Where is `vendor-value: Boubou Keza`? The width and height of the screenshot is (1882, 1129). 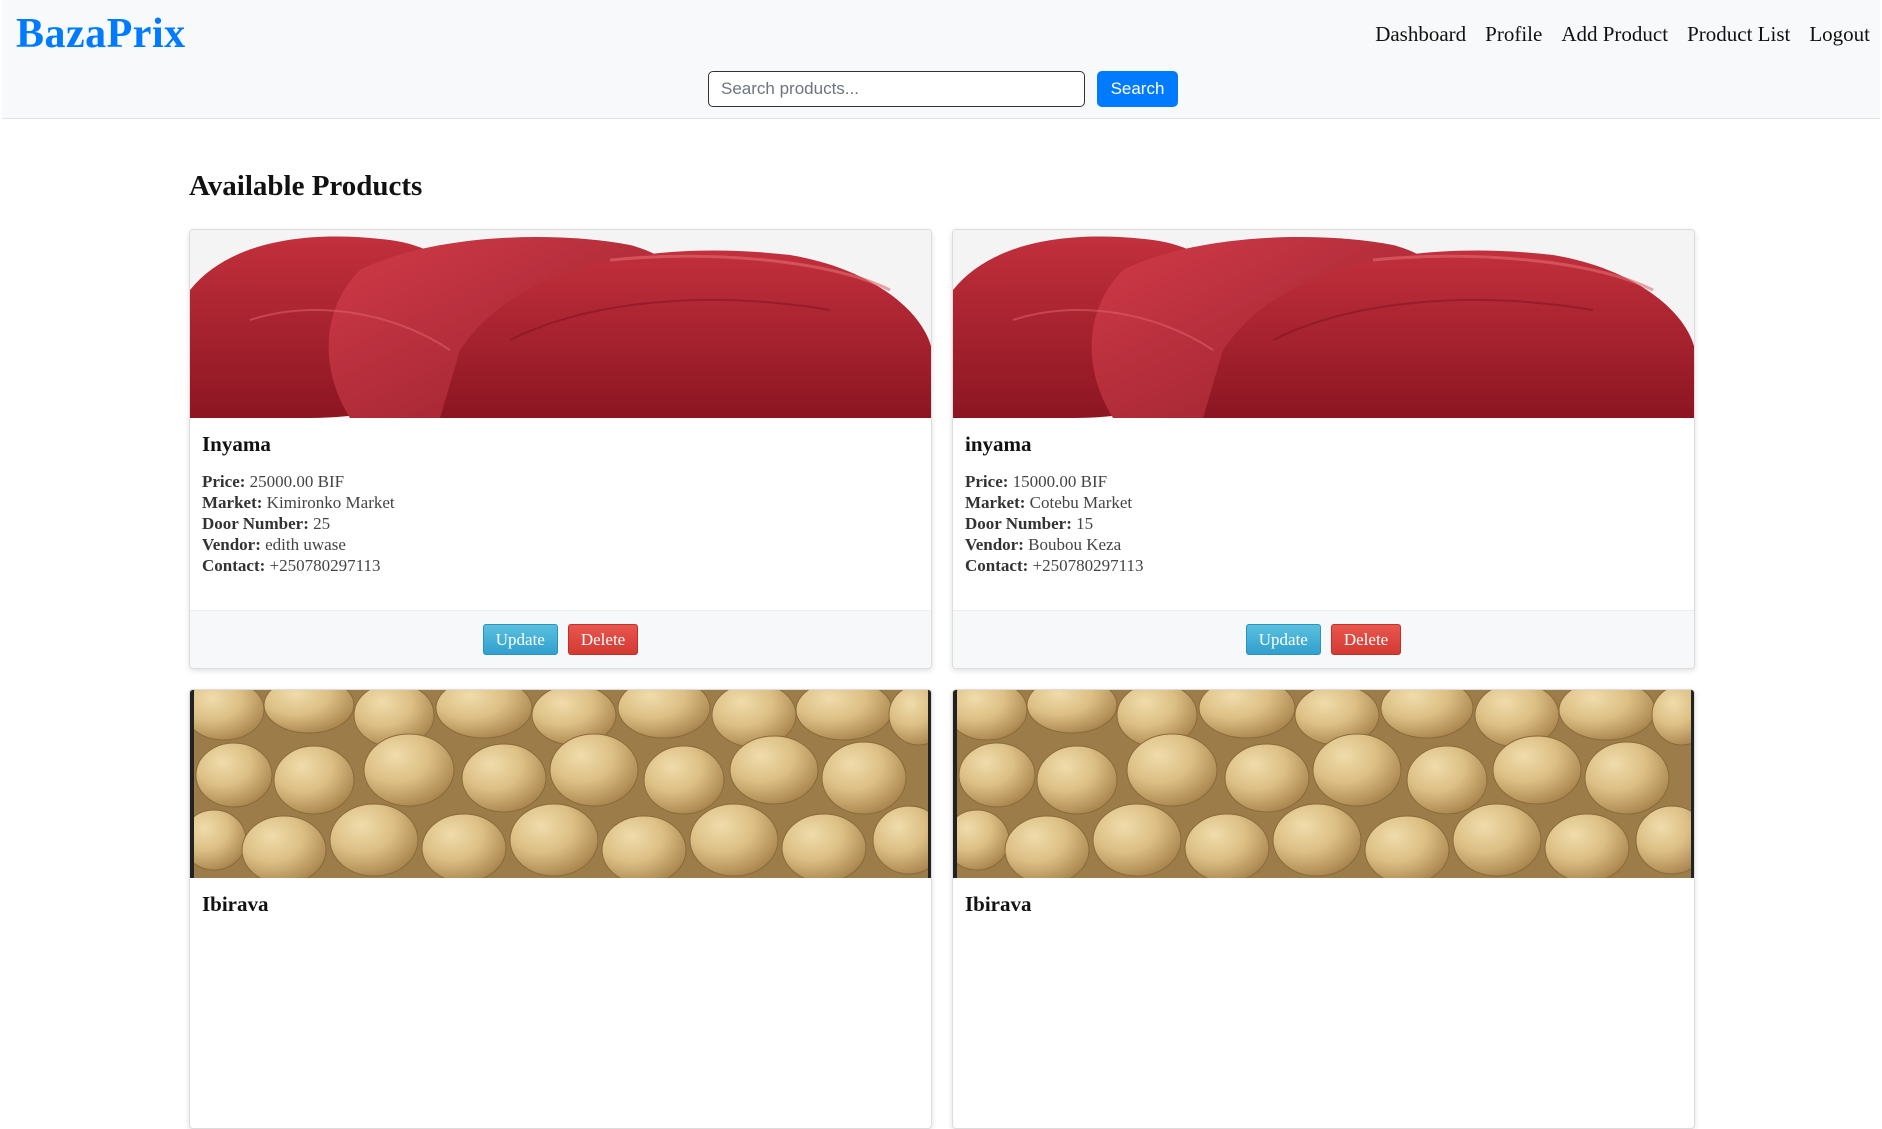 vendor-value: Boubou Keza is located at coordinates (1075, 544).